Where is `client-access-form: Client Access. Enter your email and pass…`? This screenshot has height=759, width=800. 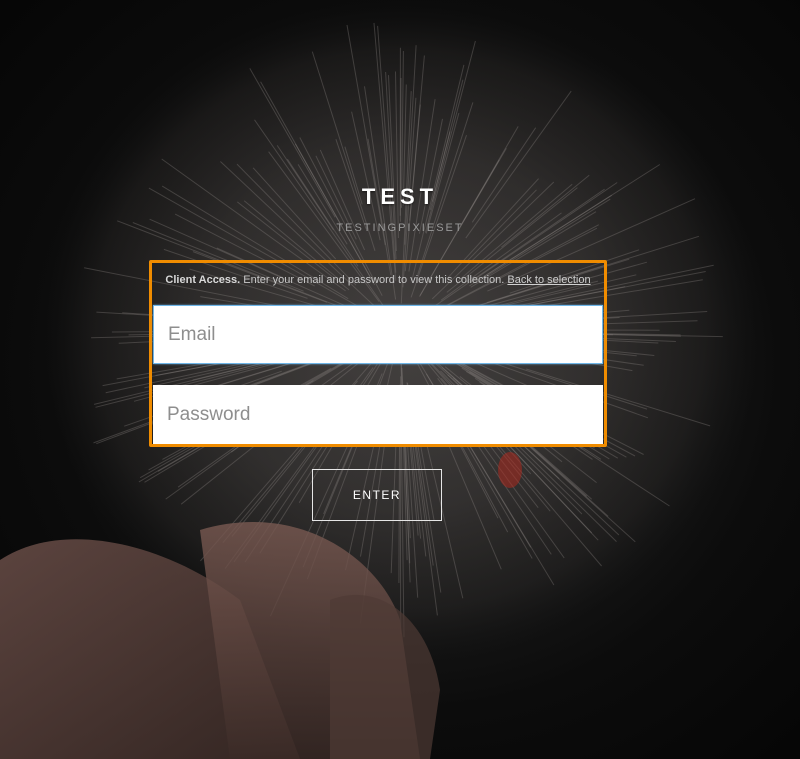 client-access-form: Client Access. Enter your email and pass… is located at coordinates (378, 353).